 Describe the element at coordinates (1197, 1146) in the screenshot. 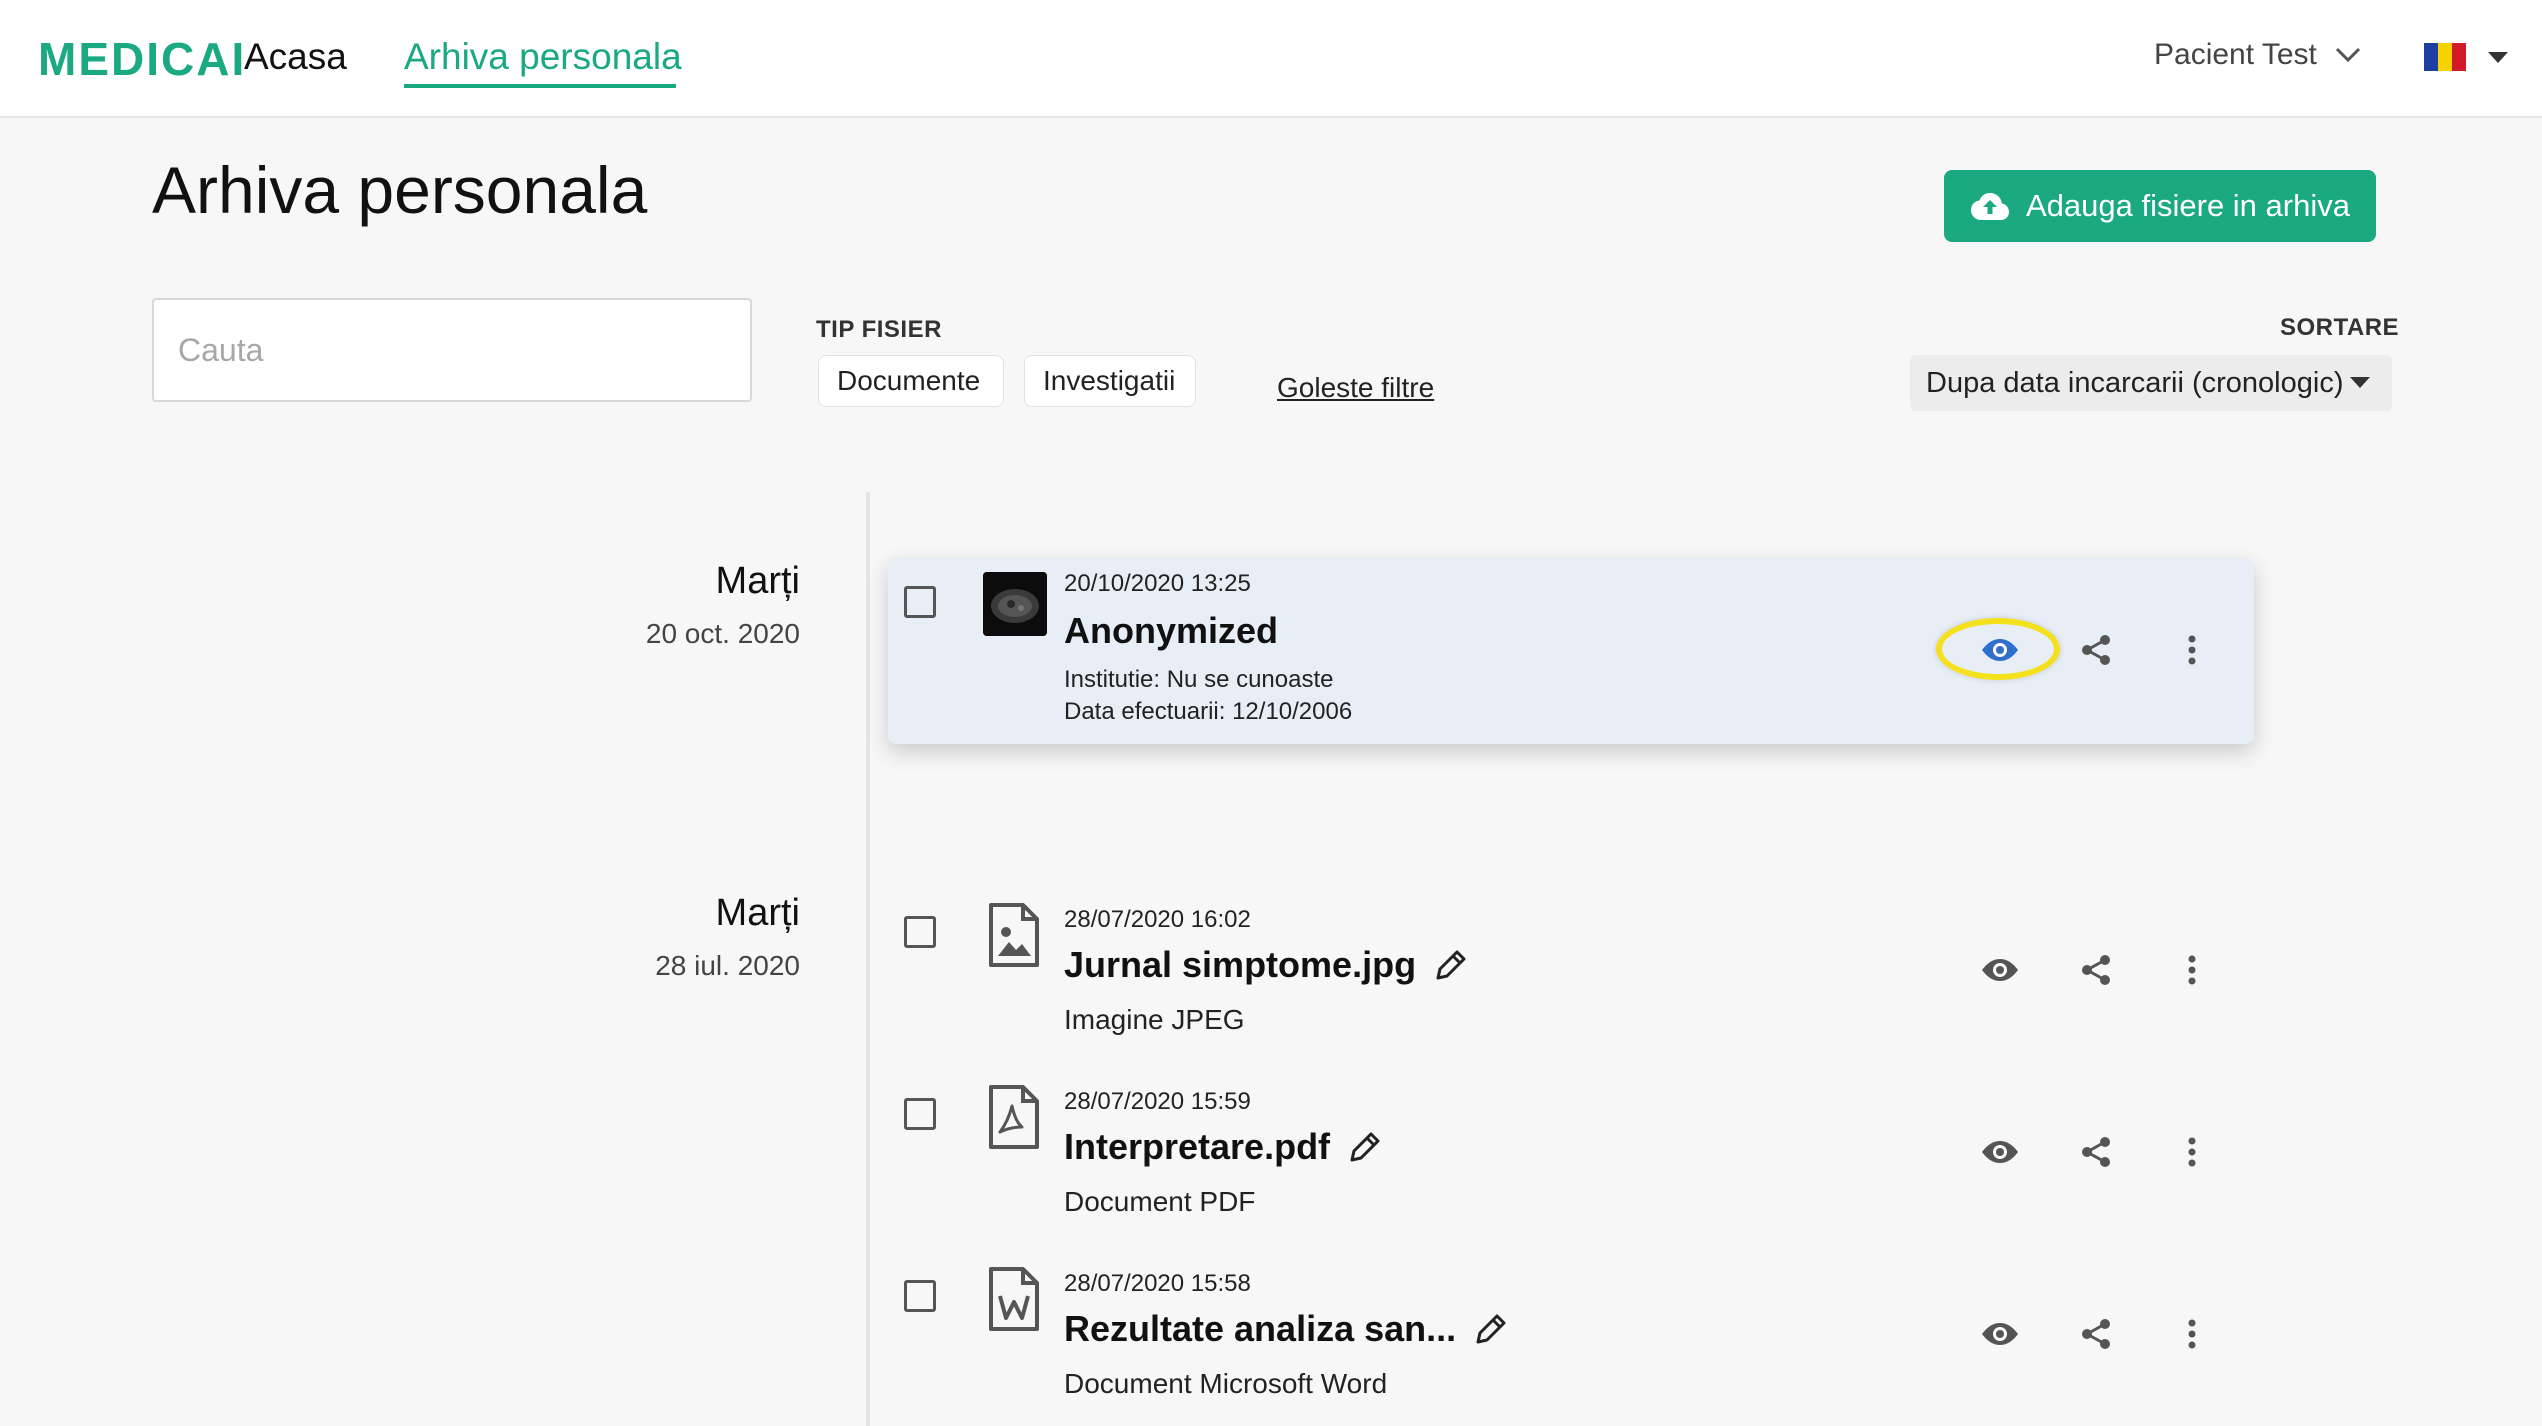

I see `file-name-text: Interpretare.pdf` at that location.